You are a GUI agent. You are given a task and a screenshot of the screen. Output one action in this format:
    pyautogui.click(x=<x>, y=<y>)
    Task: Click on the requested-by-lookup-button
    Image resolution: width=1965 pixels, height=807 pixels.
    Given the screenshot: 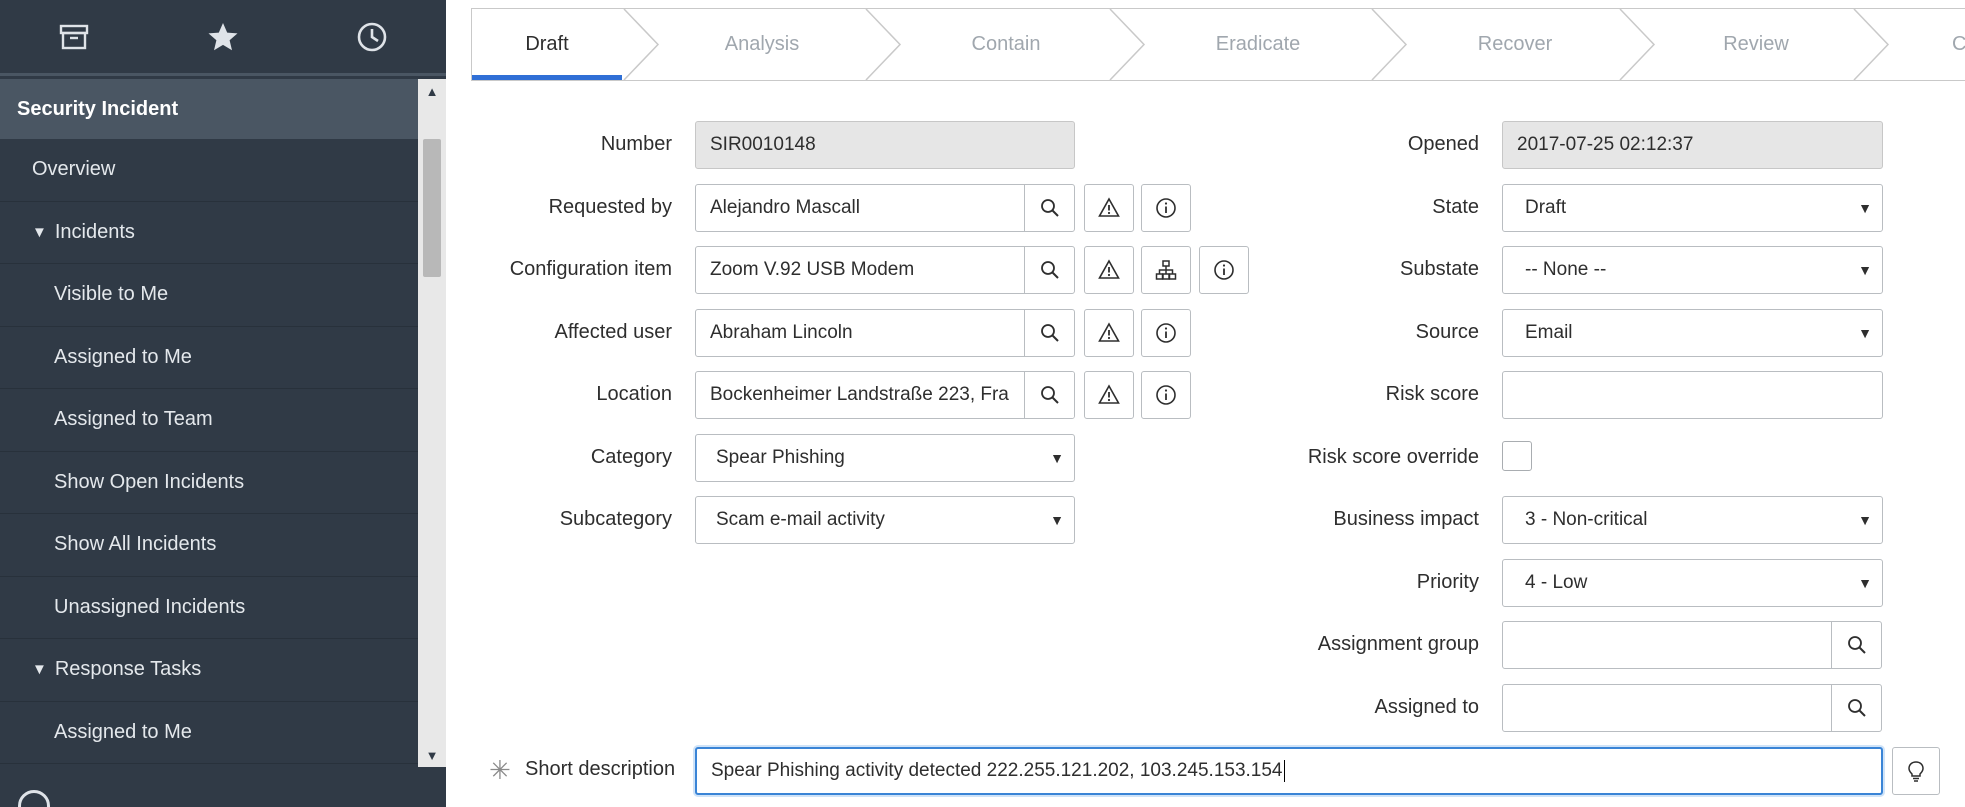 What is the action you would take?
    pyautogui.click(x=1049, y=208)
    